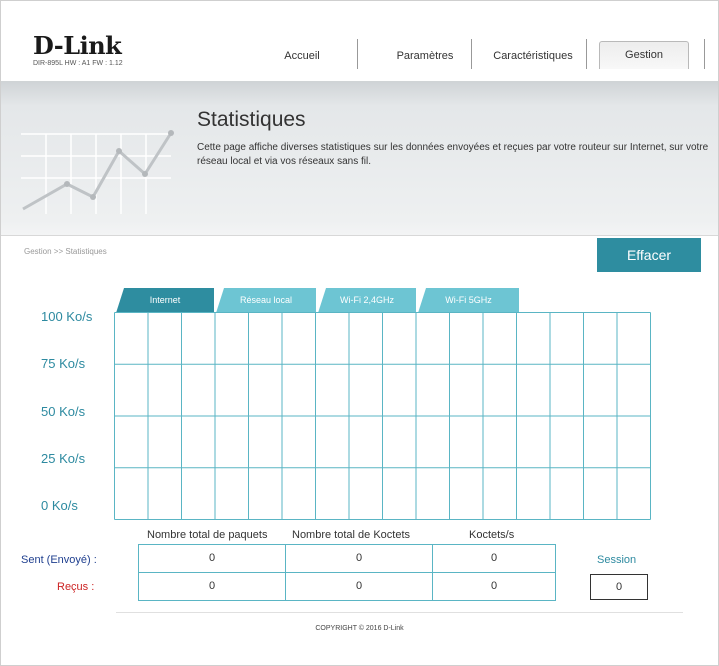 Image resolution: width=719 pixels, height=666 pixels. I want to click on row-label-received: Reçus :, so click(76, 587).